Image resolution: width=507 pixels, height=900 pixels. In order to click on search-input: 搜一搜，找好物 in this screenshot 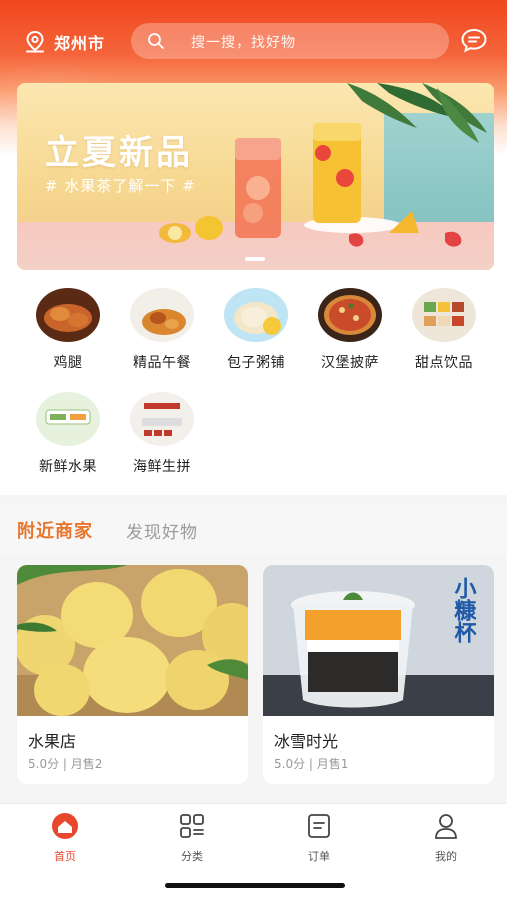, I will do `click(290, 41)`.